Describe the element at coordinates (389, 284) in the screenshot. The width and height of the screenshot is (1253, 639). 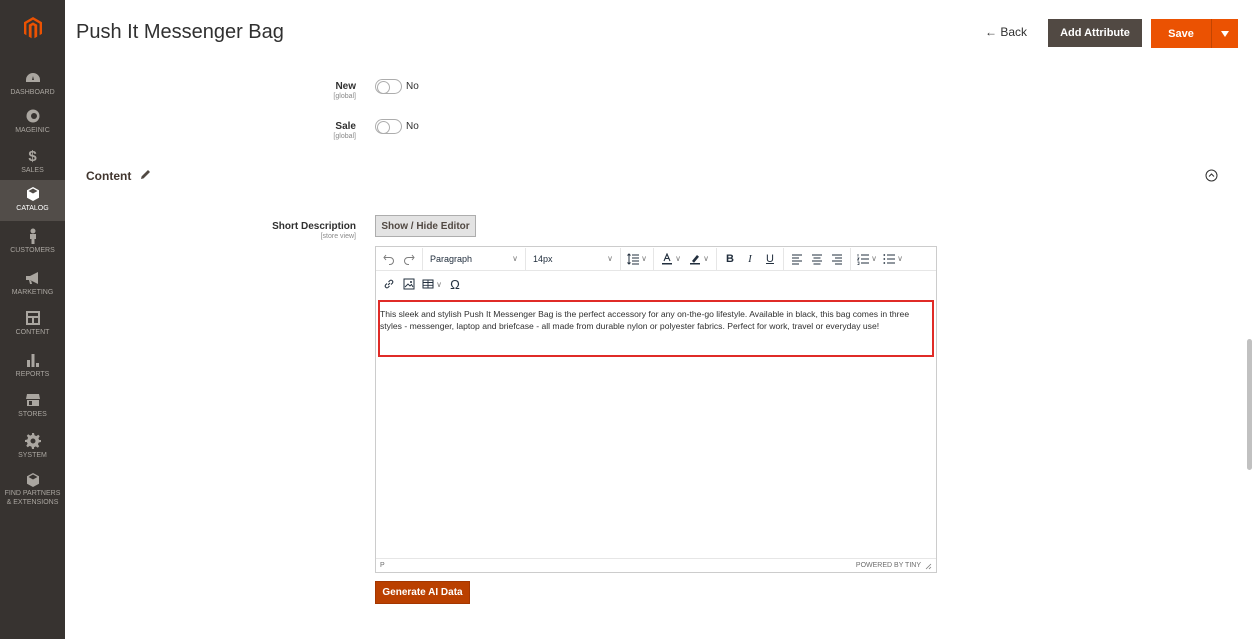
I see `insert-link-button` at that location.